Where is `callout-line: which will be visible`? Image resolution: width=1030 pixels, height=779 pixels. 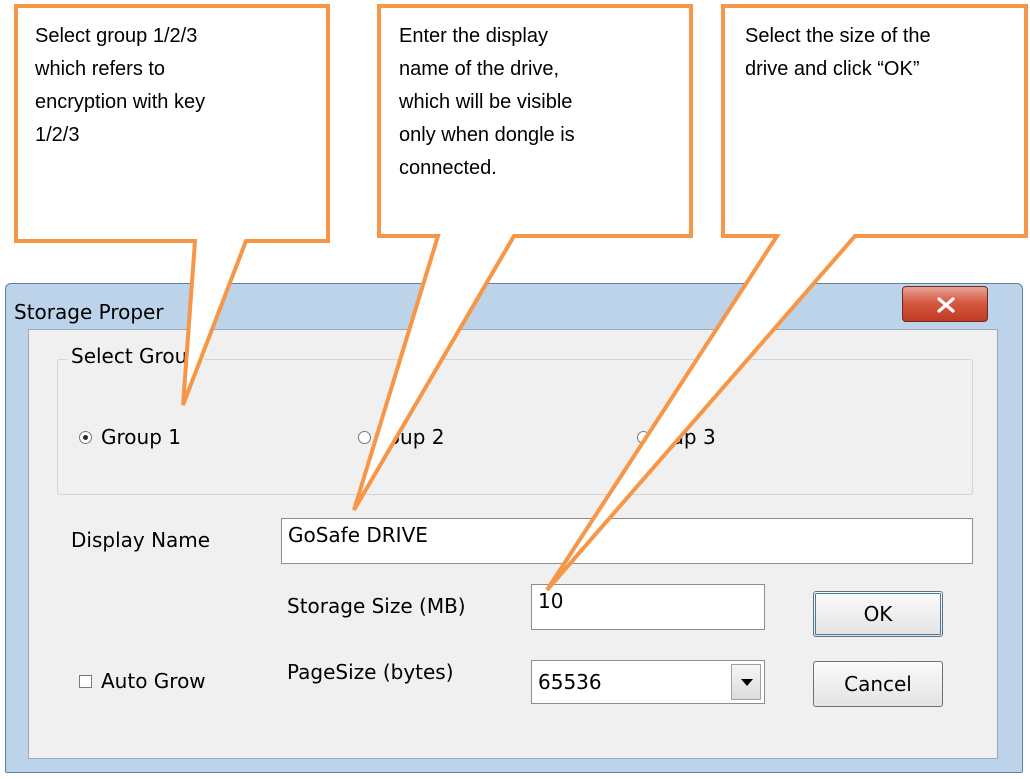 callout-line: which will be visible is located at coordinates (486, 102).